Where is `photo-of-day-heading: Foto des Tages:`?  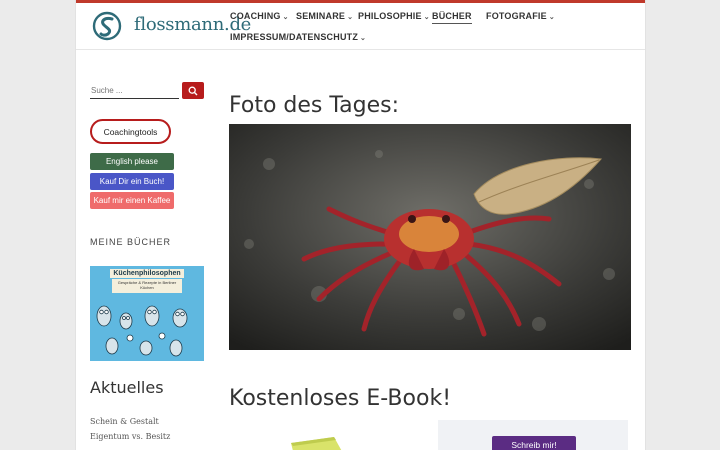
photo-of-day-heading: Foto des Tages: is located at coordinates (314, 105).